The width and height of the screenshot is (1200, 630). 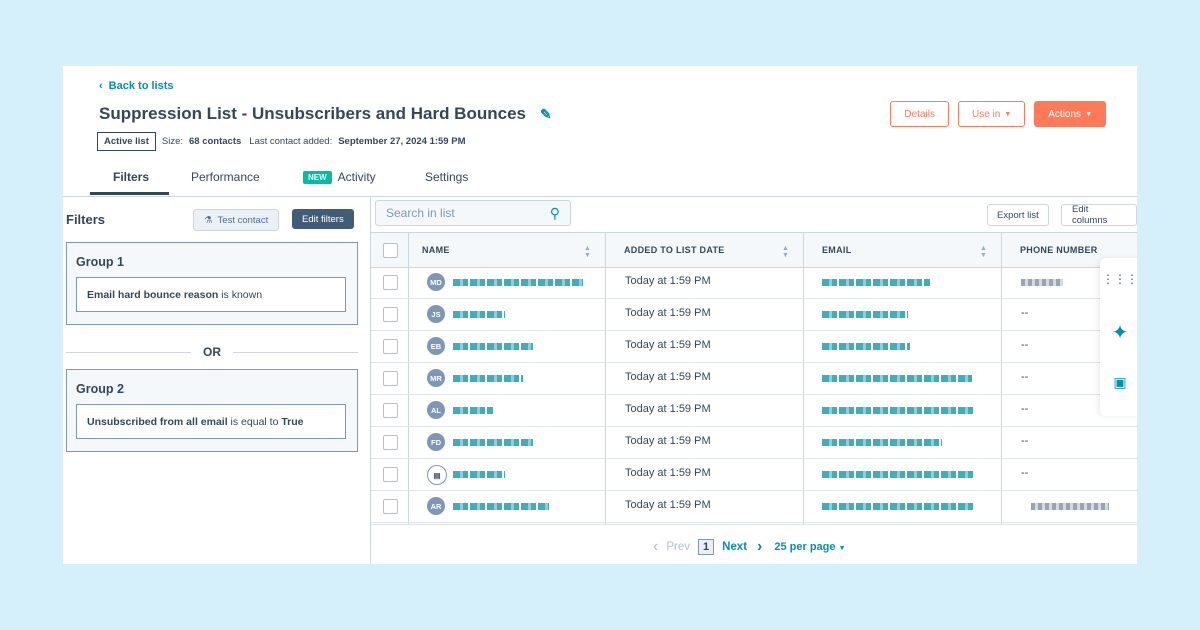 I want to click on avatar: MR, so click(x=436, y=378).